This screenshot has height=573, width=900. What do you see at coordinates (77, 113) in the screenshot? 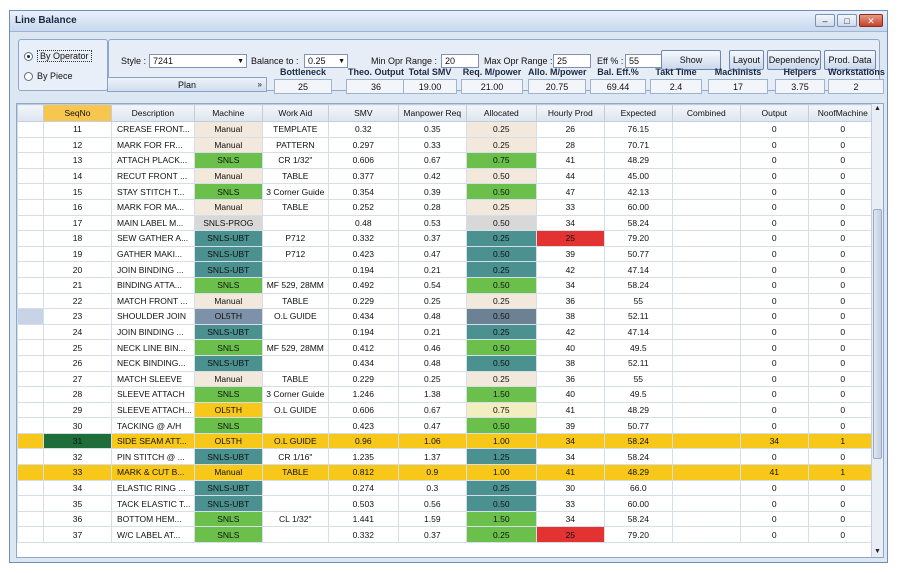
I see `column-header: SeqNo` at bounding box center [77, 113].